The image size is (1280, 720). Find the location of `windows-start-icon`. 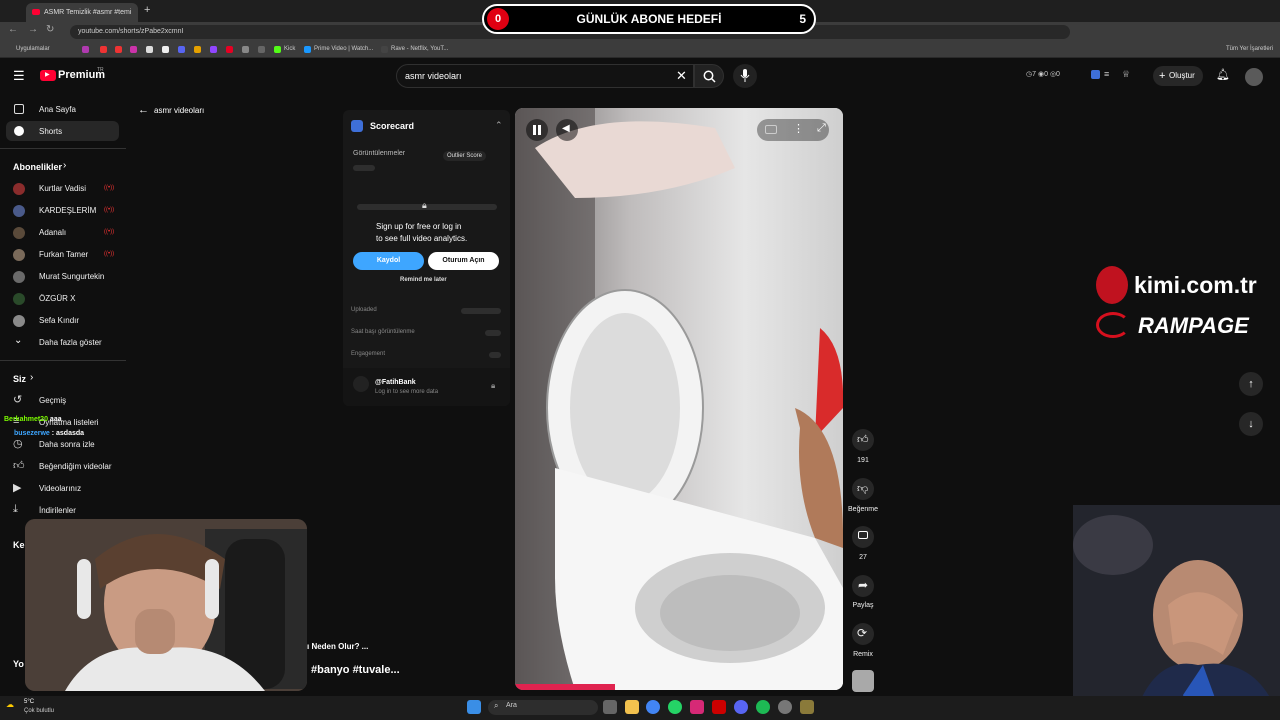

windows-start-icon is located at coordinates (474, 707).